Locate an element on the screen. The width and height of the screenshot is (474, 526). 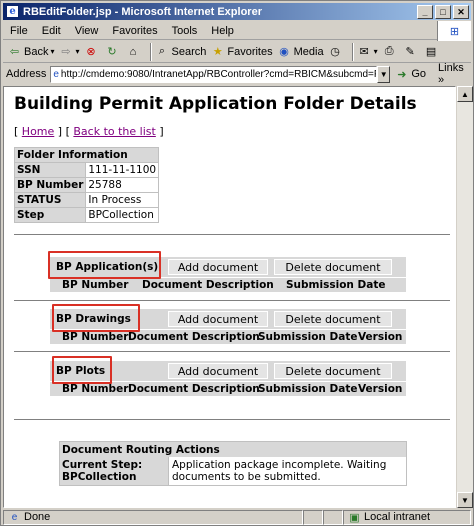
windows-logo-icon: ⊞ is located at coordinates (454, 31).